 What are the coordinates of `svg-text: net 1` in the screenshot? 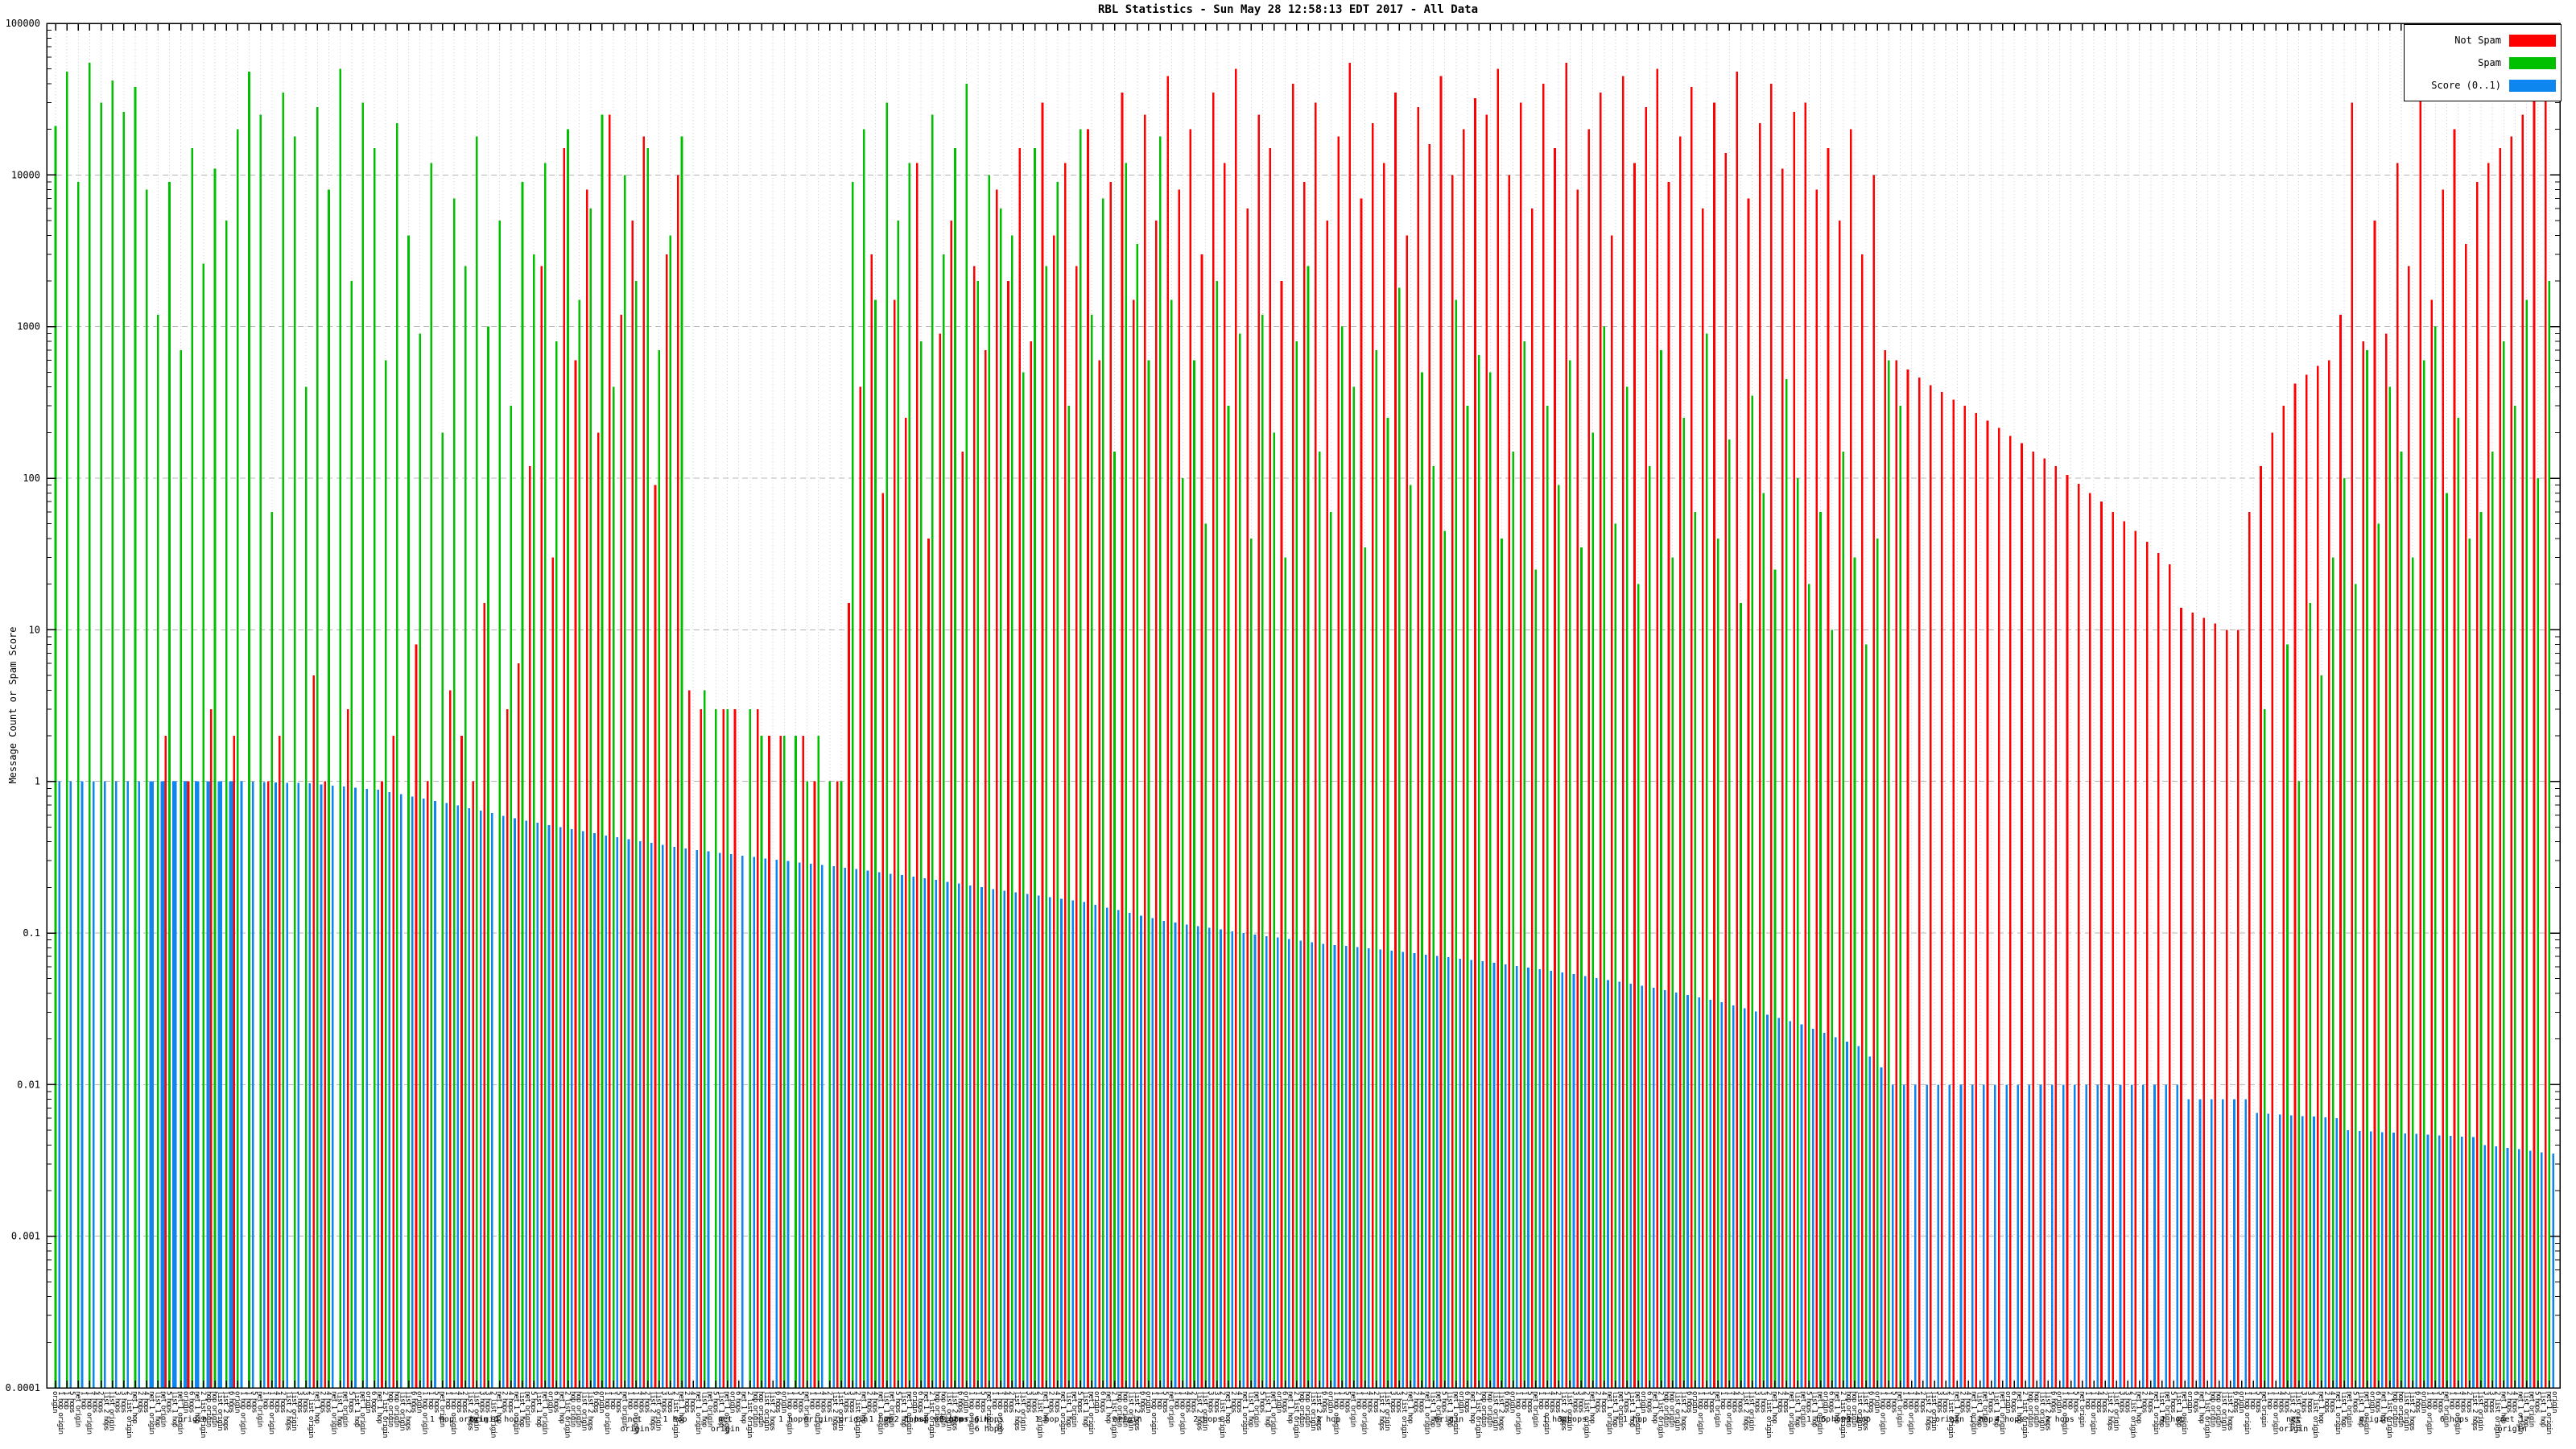 It's located at (2512, 1419).